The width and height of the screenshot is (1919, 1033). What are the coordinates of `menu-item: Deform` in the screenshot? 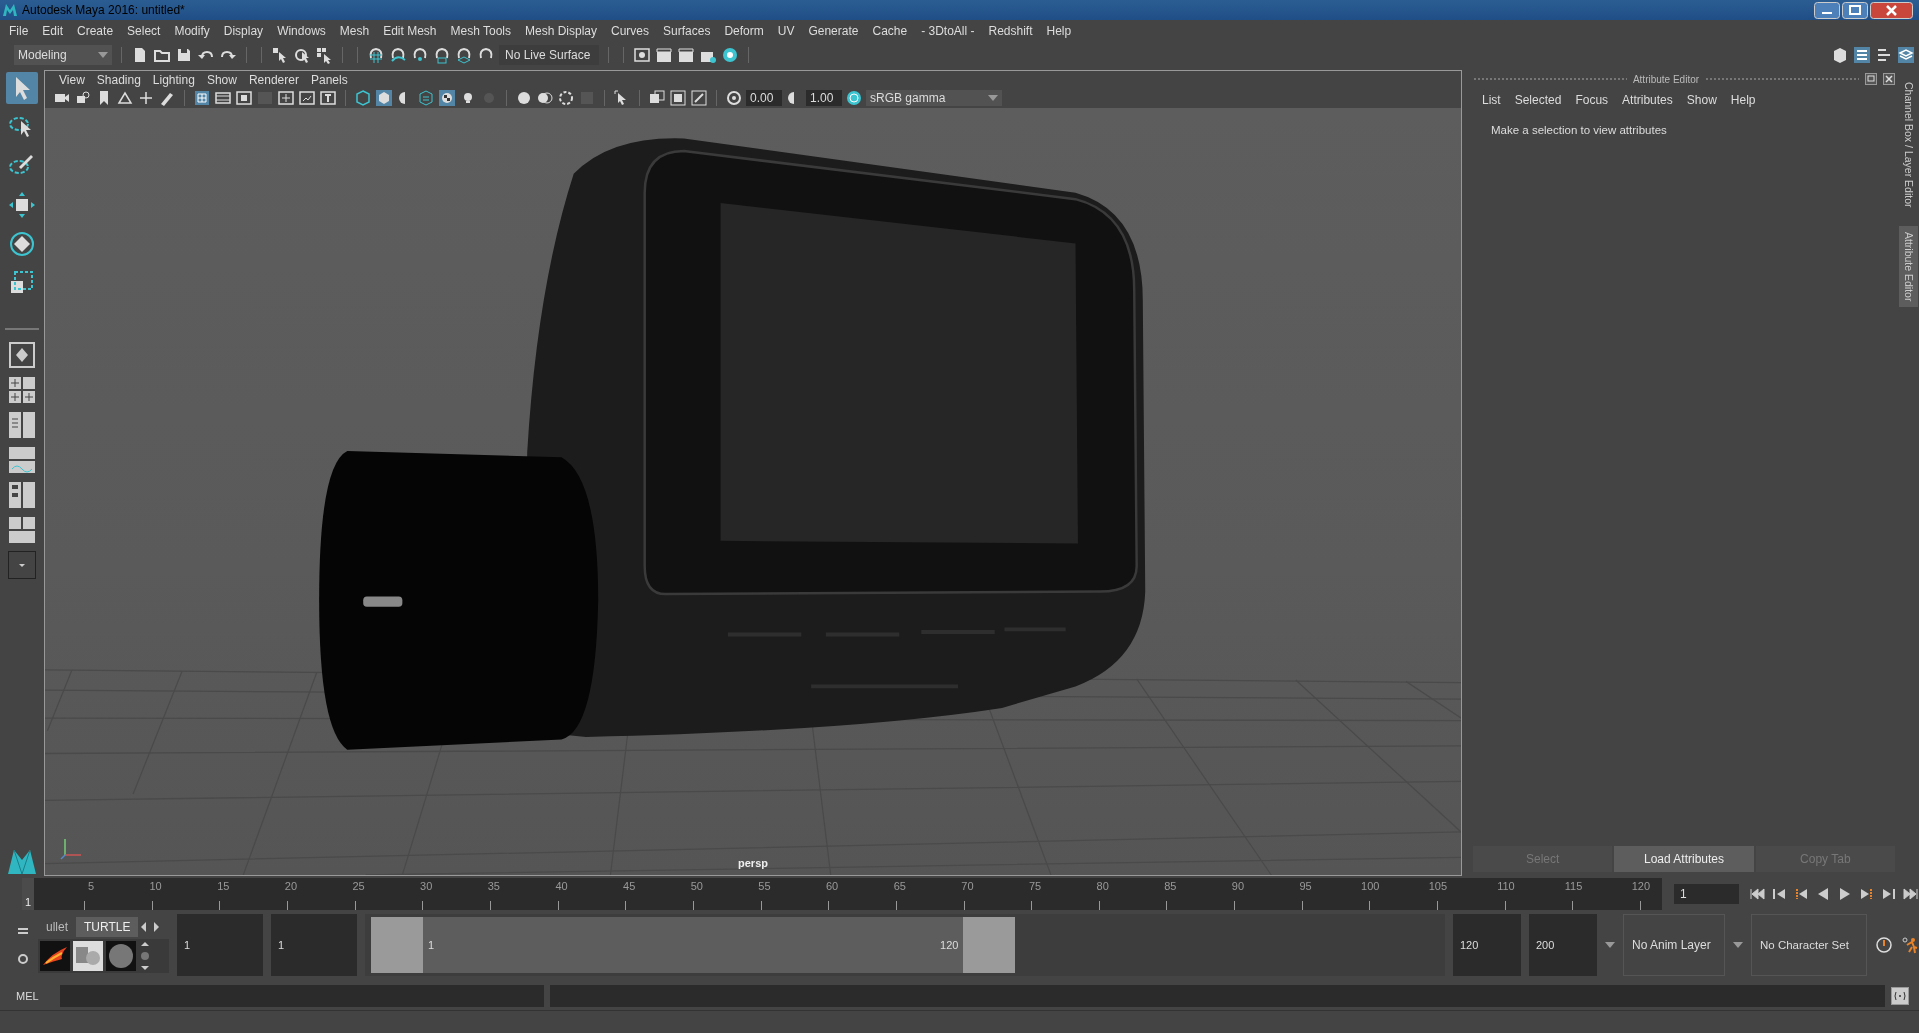 It's located at (744, 31).